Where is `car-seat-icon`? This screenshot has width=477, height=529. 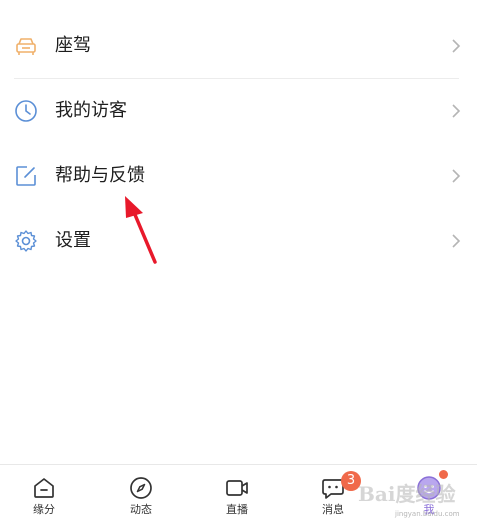 car-seat-icon is located at coordinates (26, 46).